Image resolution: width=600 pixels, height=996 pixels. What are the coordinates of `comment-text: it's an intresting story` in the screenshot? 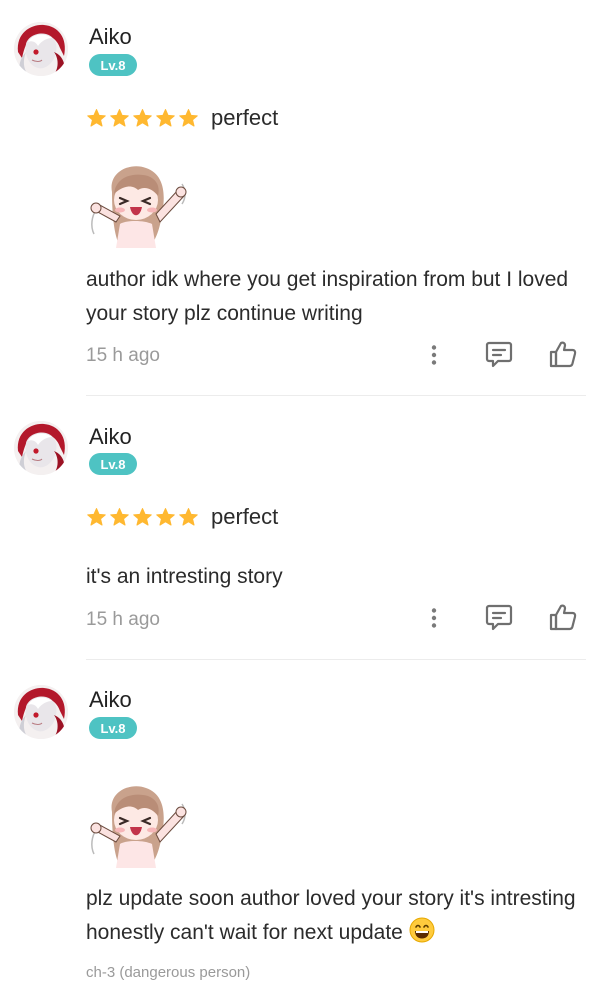 It's located at (184, 576).